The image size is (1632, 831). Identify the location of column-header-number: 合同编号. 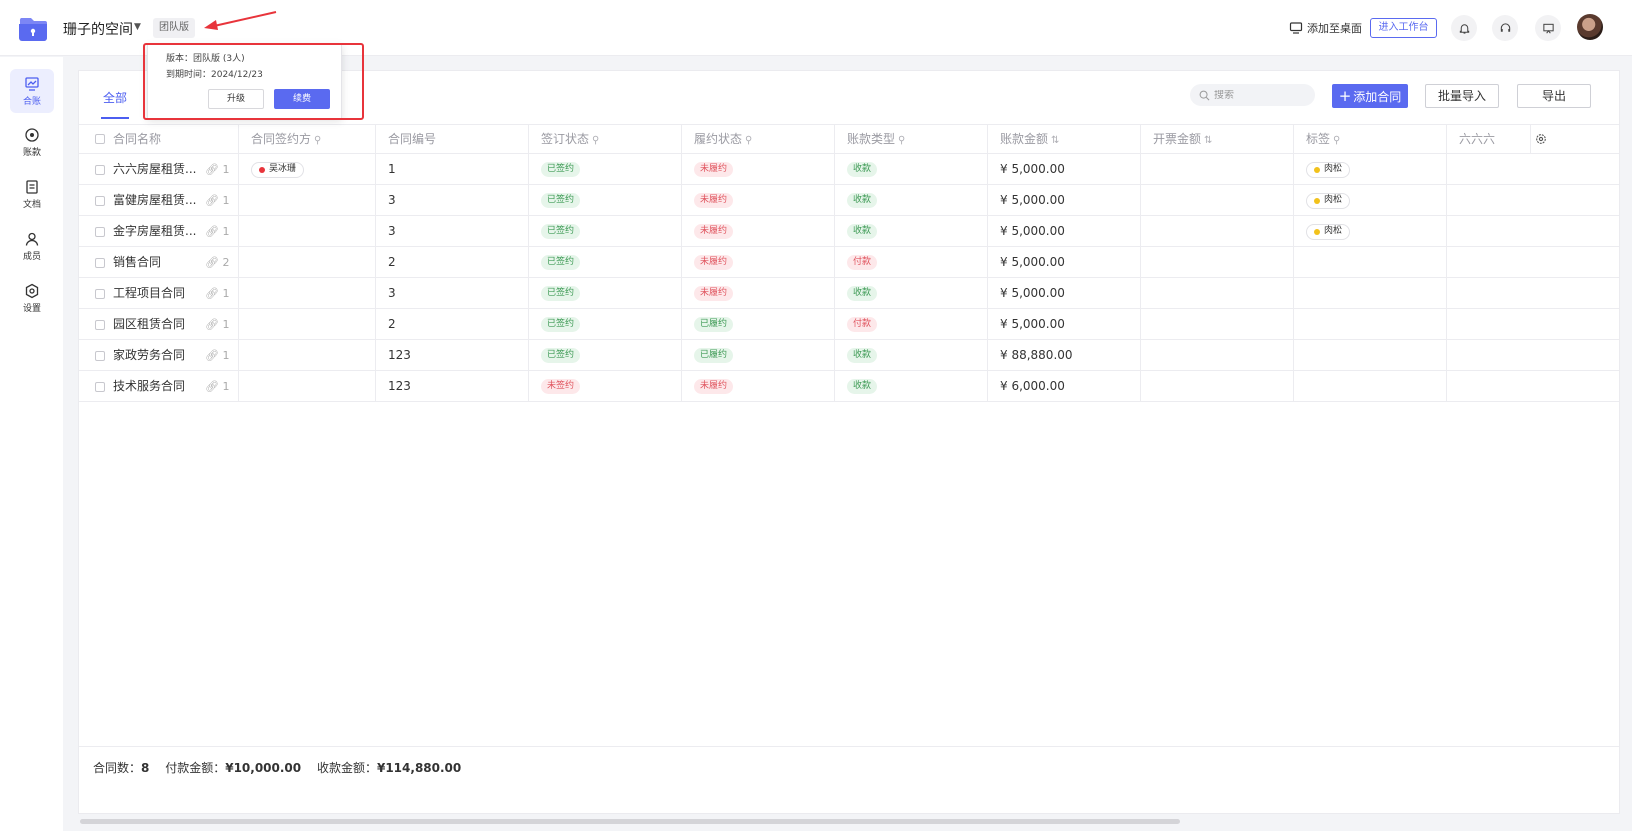
(451, 139).